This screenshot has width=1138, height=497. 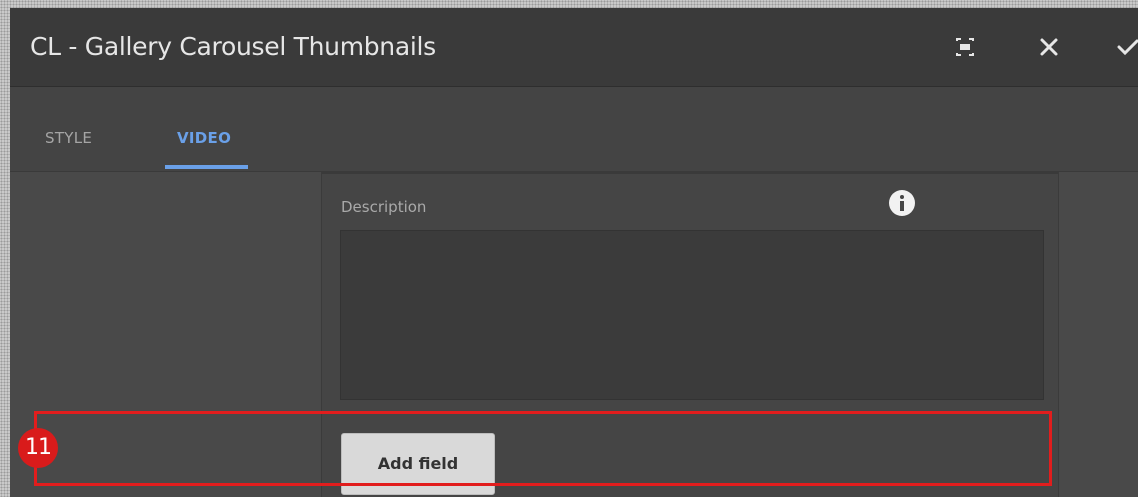 I want to click on info-icon, so click(x=902, y=203).